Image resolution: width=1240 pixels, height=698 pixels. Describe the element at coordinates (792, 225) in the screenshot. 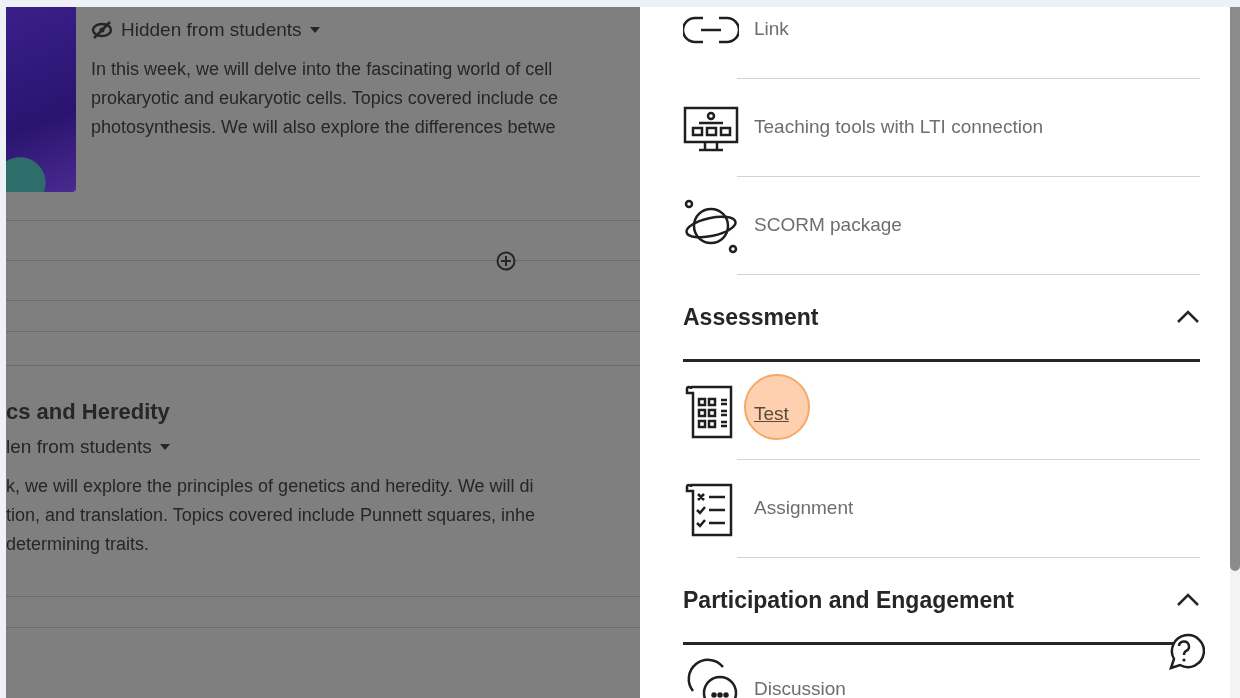

I see `content-type-option: SCORM package` at that location.